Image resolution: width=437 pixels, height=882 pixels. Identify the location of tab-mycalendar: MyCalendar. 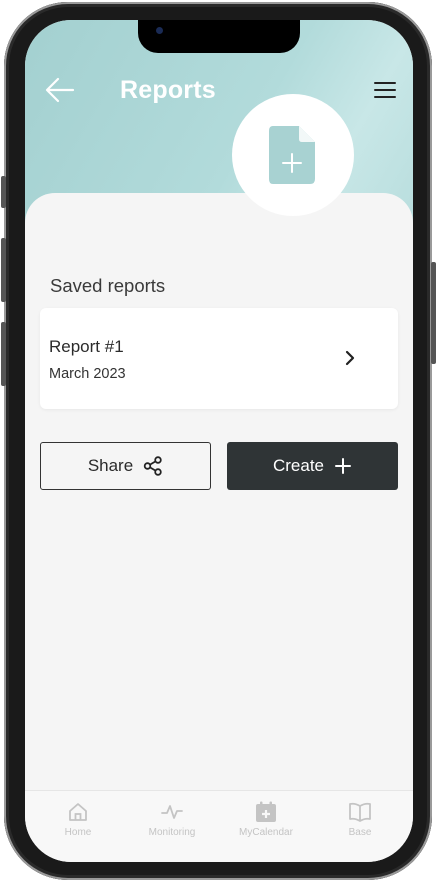
(266, 821).